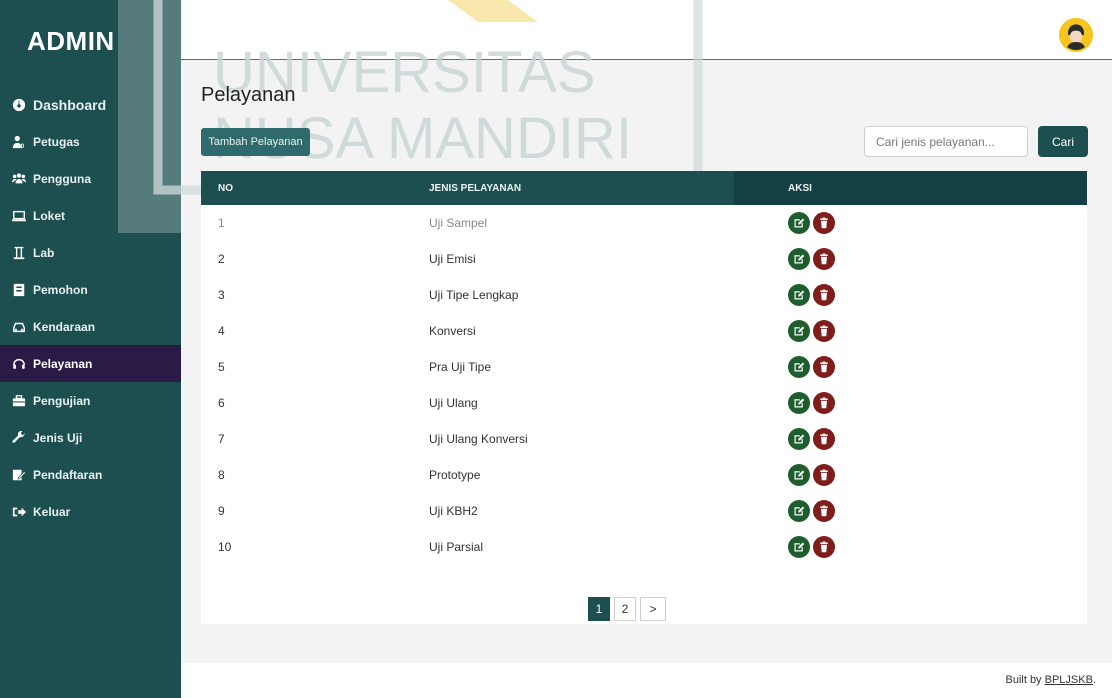  What do you see at coordinates (646, 680) in the screenshot?
I see `footer: Built by BPLJSKB.` at bounding box center [646, 680].